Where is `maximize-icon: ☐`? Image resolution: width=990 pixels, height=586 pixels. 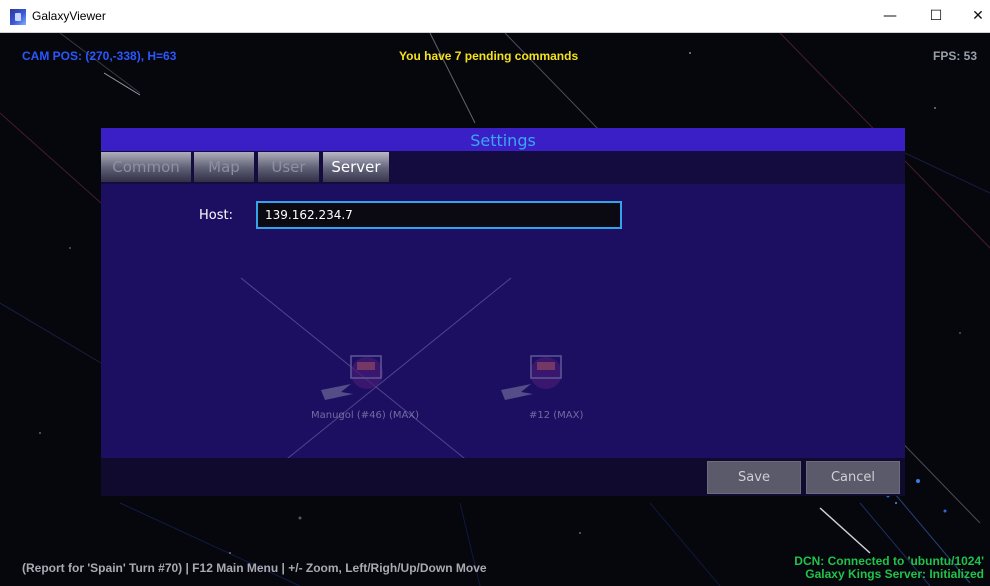
maximize-icon: ☐ is located at coordinates (936, 16).